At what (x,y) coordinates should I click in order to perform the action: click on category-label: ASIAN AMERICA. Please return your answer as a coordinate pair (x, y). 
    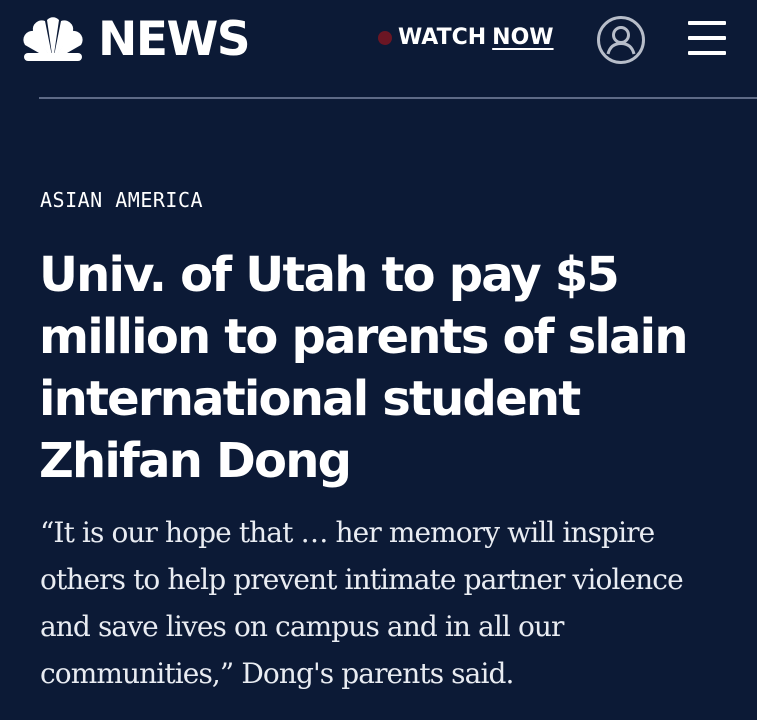
    Looking at the image, I should click on (121, 200).